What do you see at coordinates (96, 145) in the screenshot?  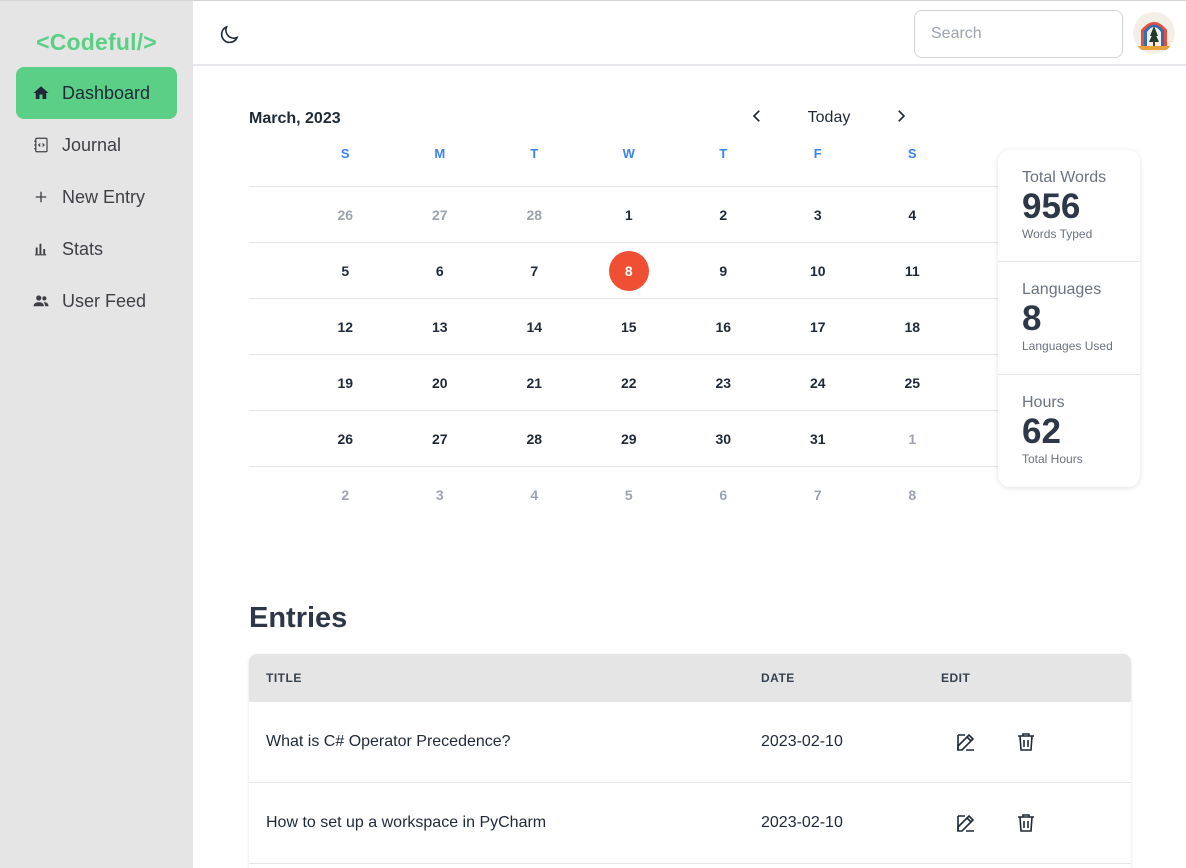 I see `sidebar-item-journal: Journal` at bounding box center [96, 145].